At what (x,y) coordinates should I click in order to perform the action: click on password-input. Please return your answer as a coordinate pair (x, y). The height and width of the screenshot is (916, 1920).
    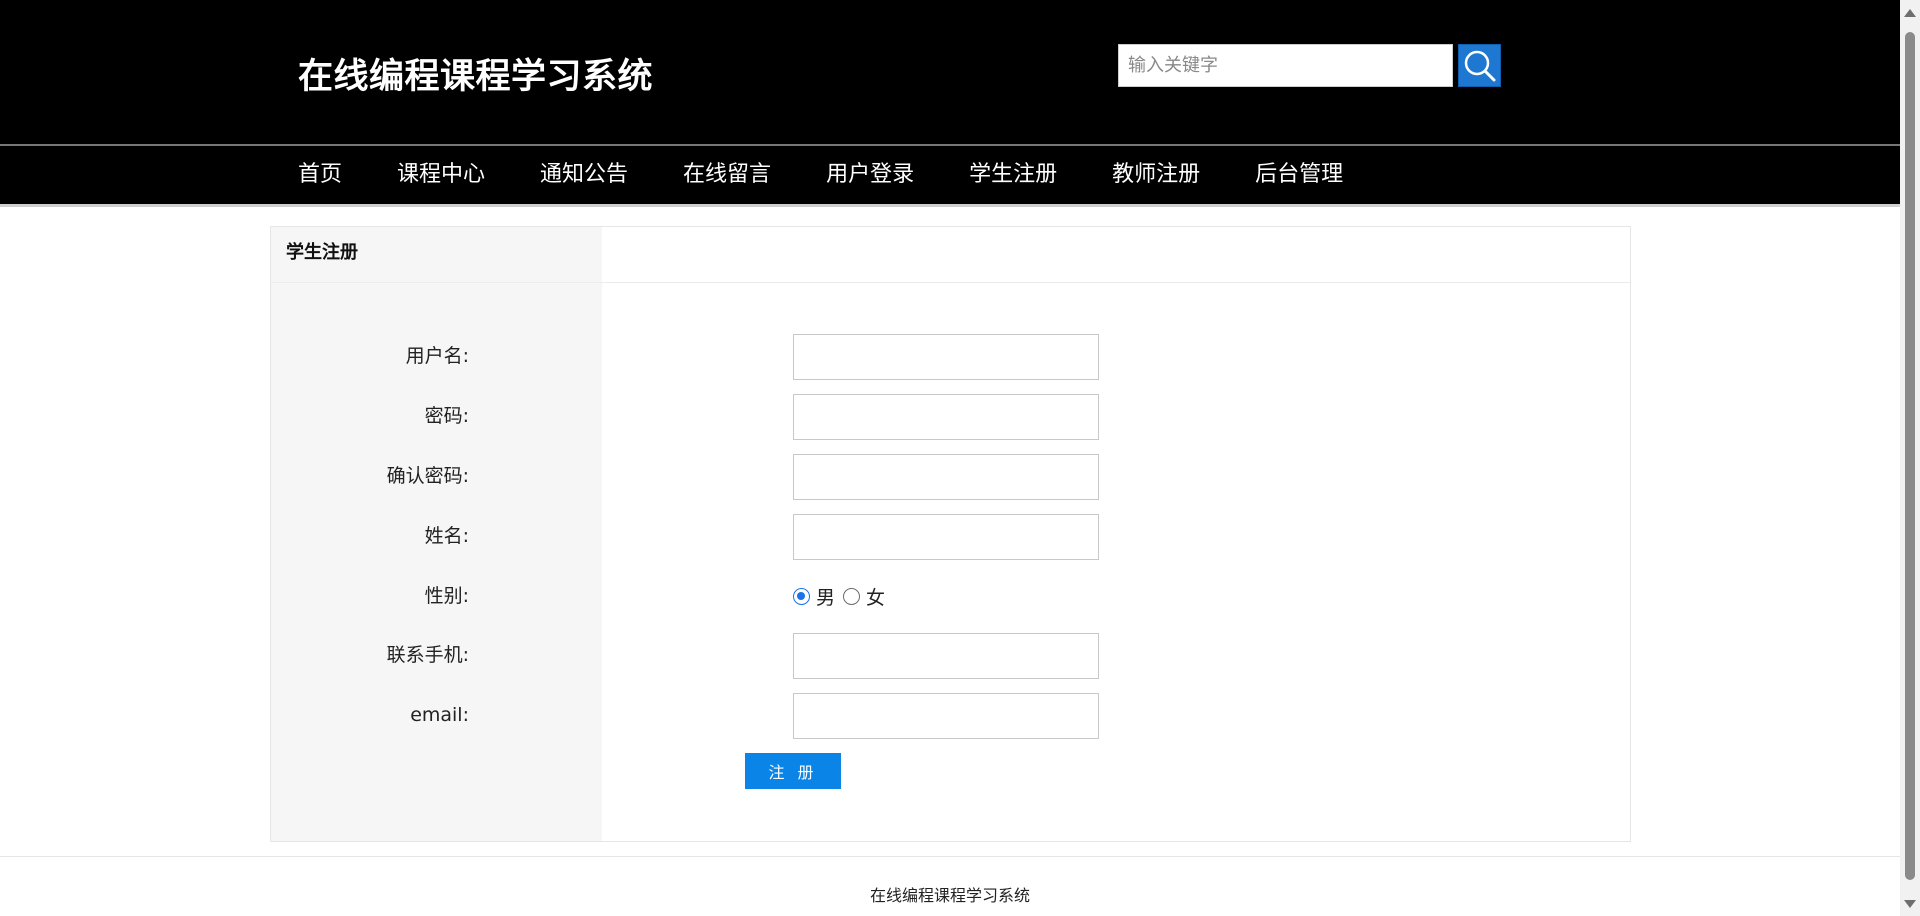
    Looking at the image, I should click on (946, 417).